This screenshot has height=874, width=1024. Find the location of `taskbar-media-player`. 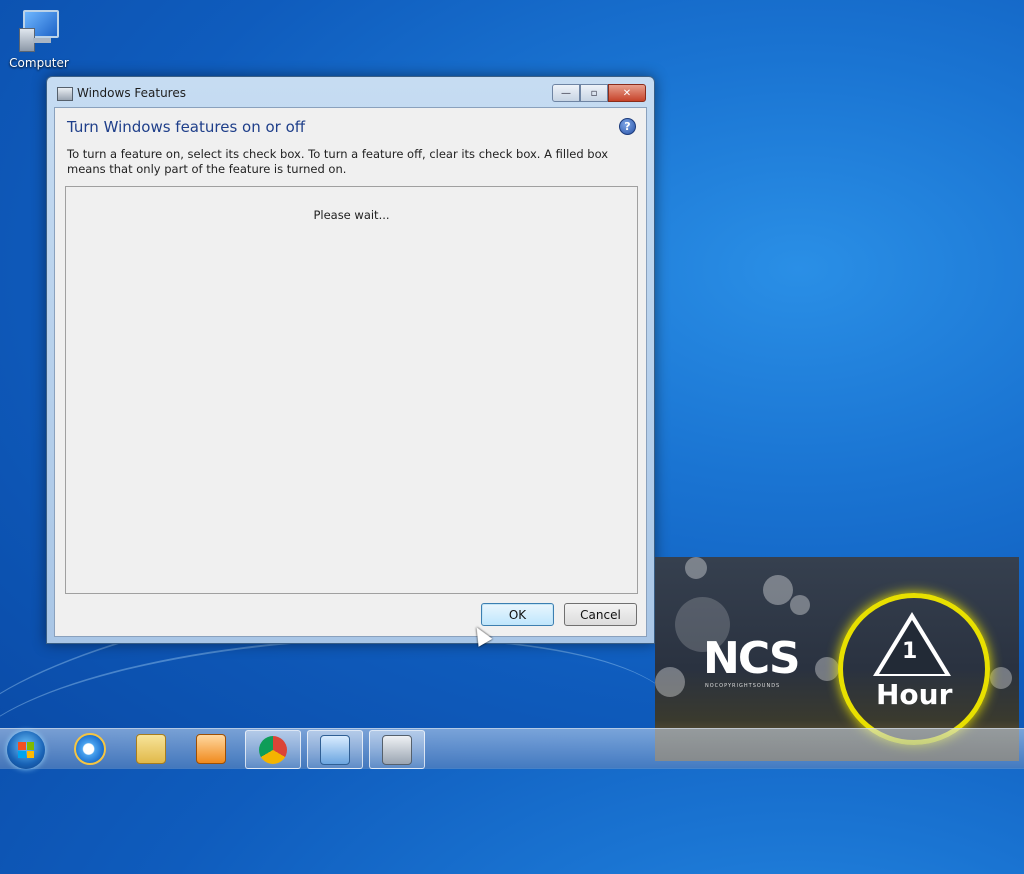

taskbar-media-player is located at coordinates (211, 748).